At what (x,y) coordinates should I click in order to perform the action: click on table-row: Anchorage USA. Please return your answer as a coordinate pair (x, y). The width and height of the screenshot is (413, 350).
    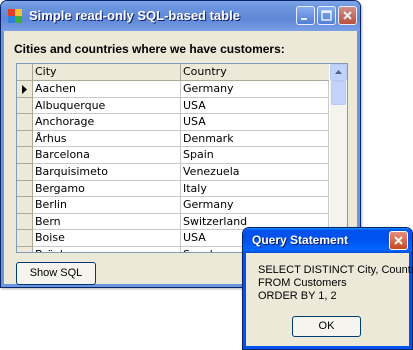
    Looking at the image, I should click on (173, 122).